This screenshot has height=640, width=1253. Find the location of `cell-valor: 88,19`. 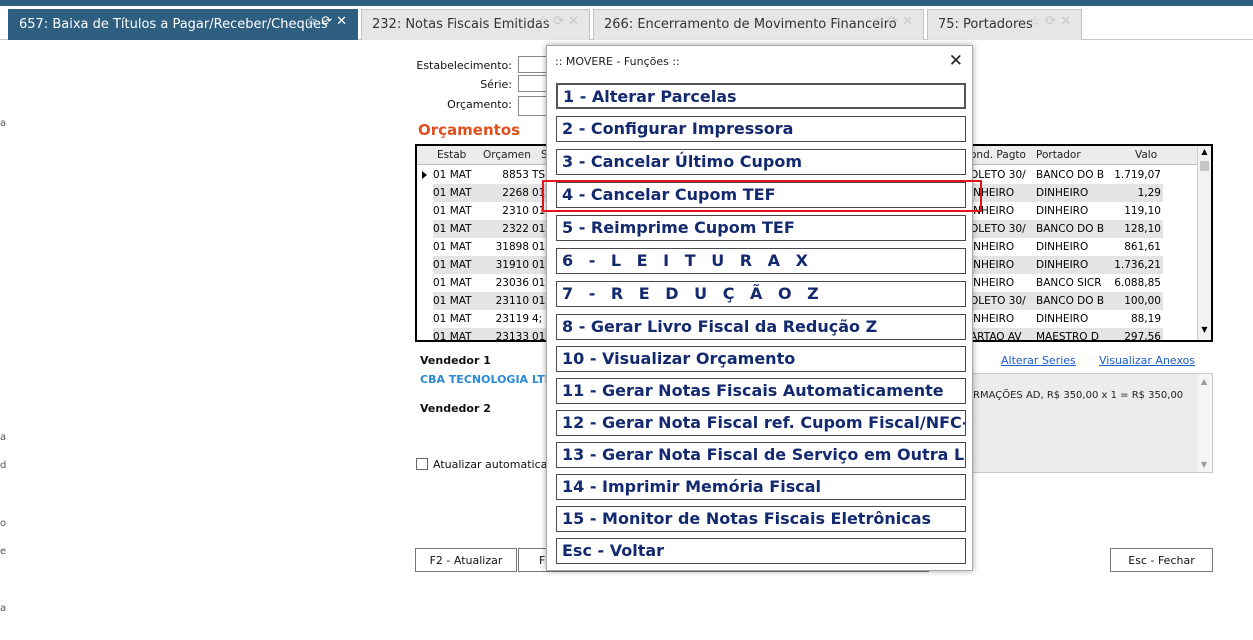

cell-valor: 88,19 is located at coordinates (1145, 319).